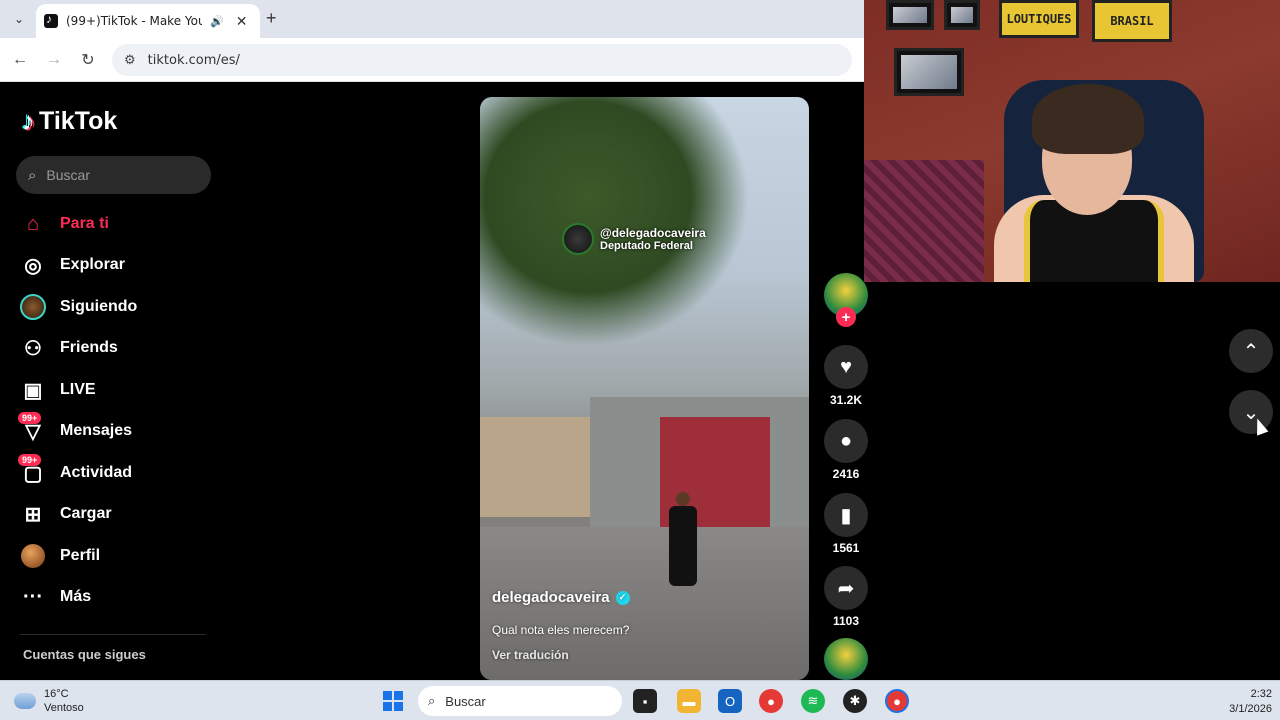  What do you see at coordinates (120, 348) in the screenshot?
I see `sidebar-item-friends: ⚇ Friends` at bounding box center [120, 348].